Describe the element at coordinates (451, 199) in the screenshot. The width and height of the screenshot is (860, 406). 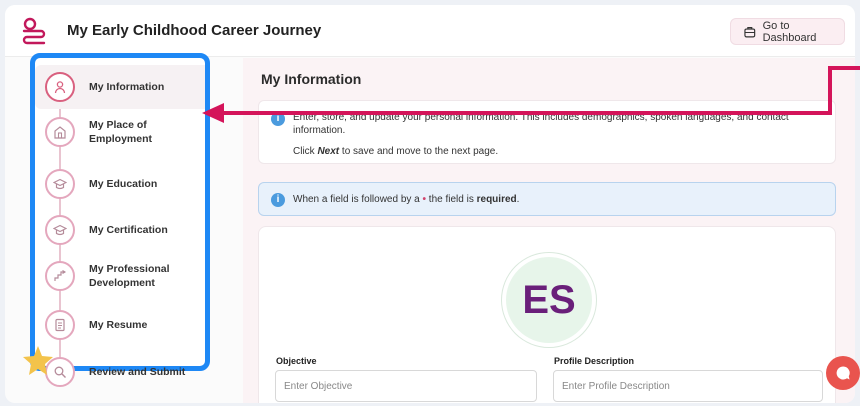
I see `required-mid: the field is` at that location.